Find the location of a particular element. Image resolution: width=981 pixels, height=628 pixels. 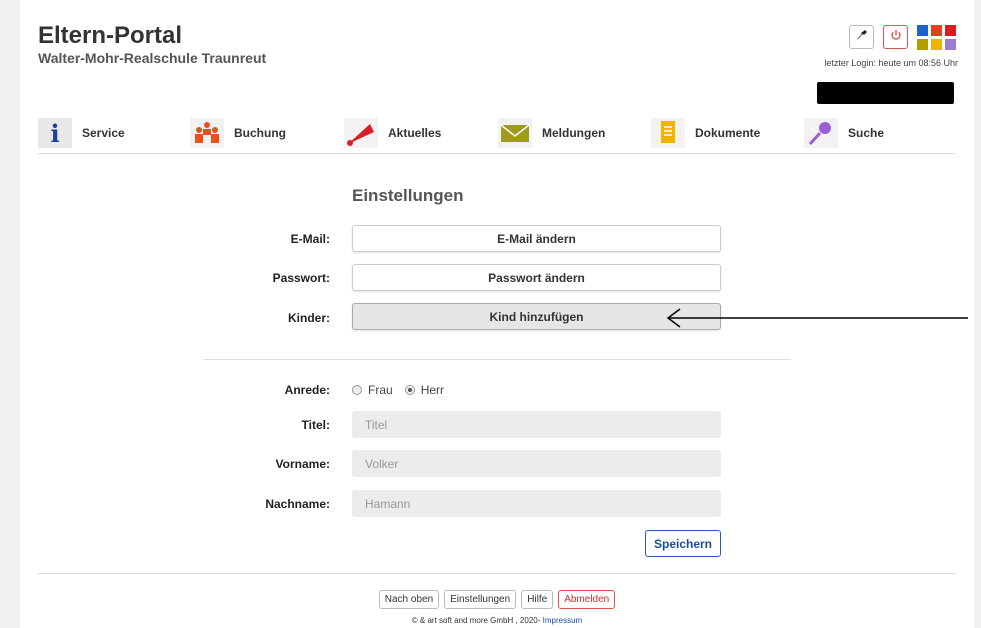

footer-link-logout: Abmelden is located at coordinates (587, 599).